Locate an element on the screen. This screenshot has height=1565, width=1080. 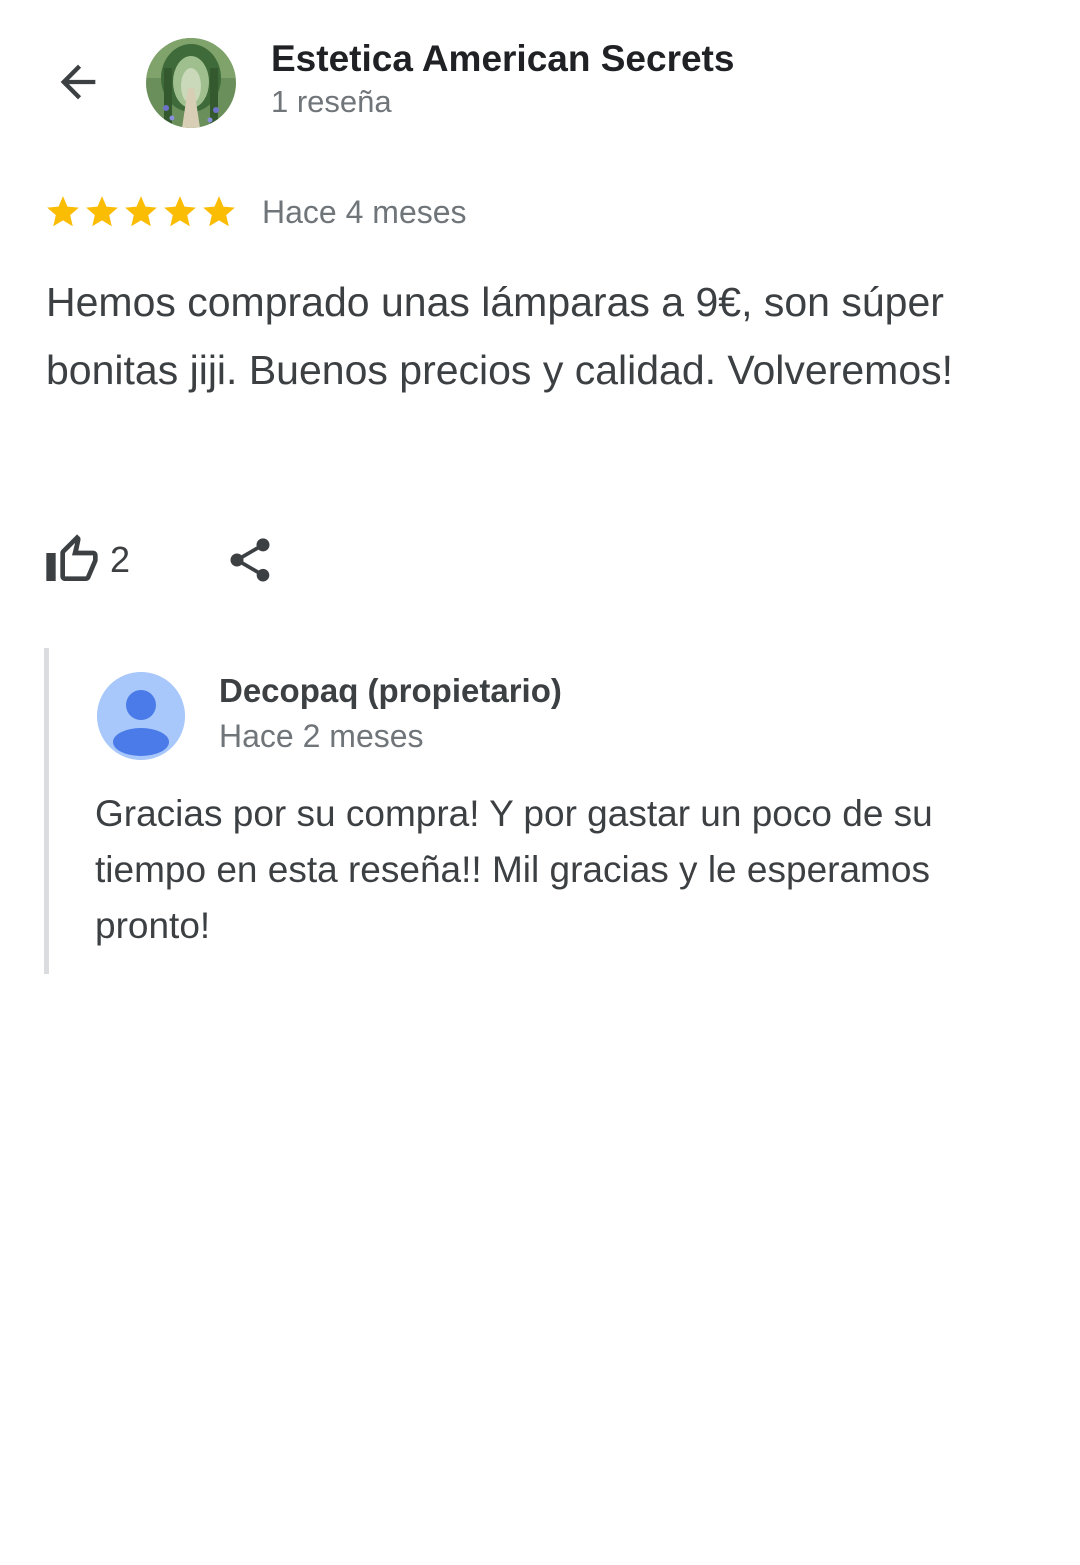
thumb-up-icon is located at coordinates (72, 557).